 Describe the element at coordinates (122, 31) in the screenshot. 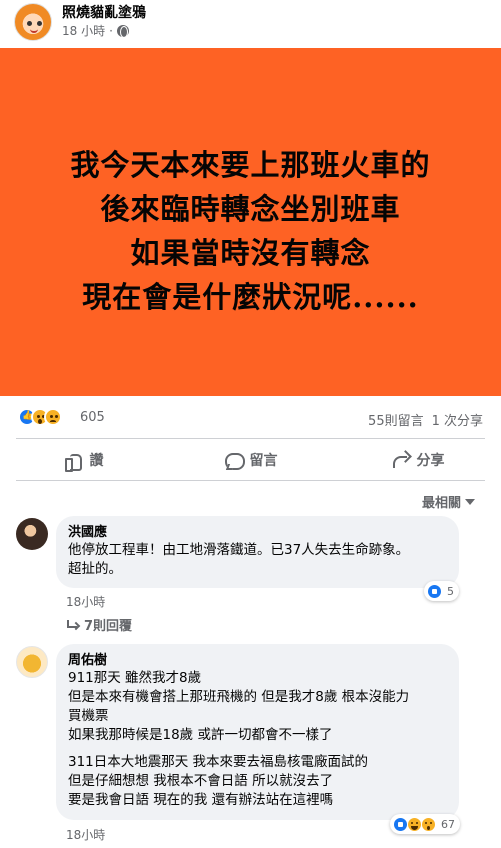

I see `globe-icon` at that location.